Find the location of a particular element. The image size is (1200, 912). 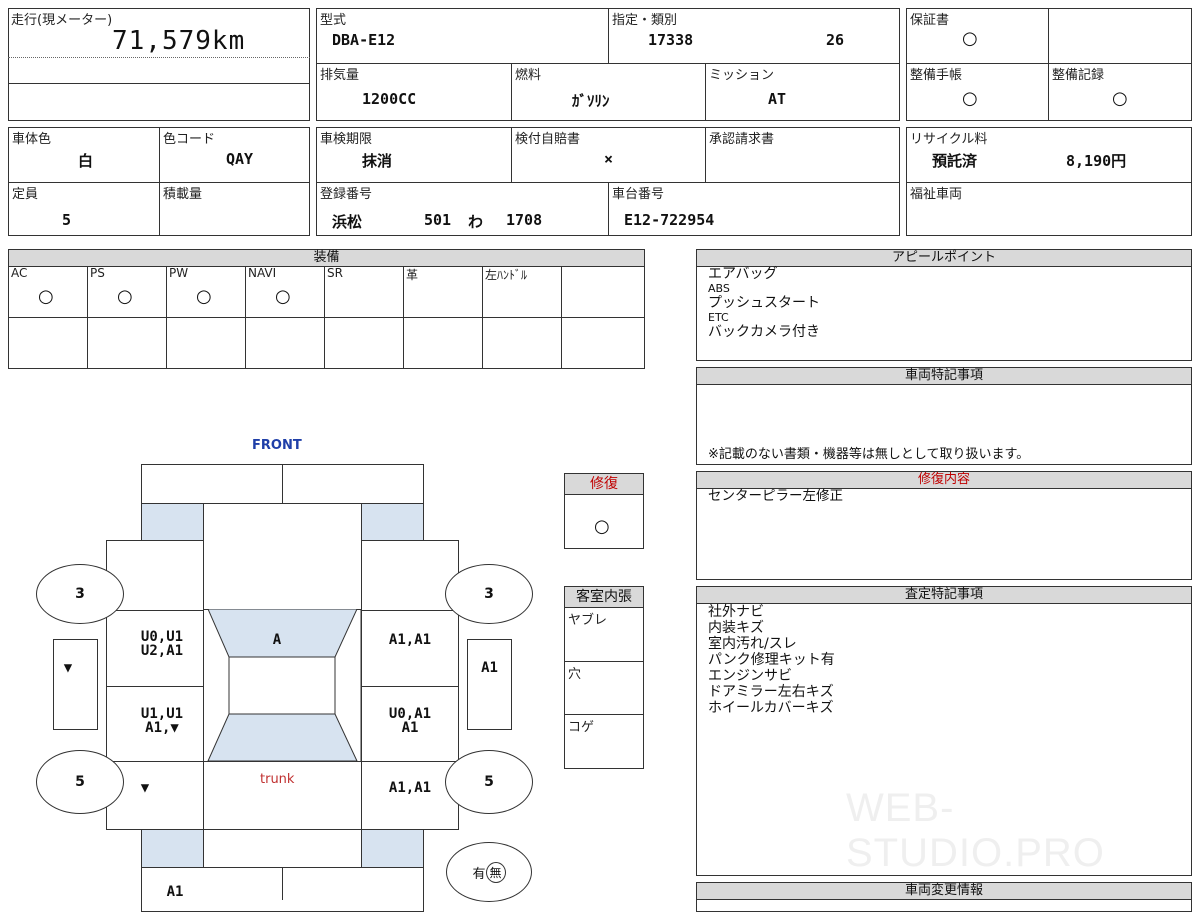

fuel-value: ｶﾞｿﾘﾝ is located at coordinates (591, 101).